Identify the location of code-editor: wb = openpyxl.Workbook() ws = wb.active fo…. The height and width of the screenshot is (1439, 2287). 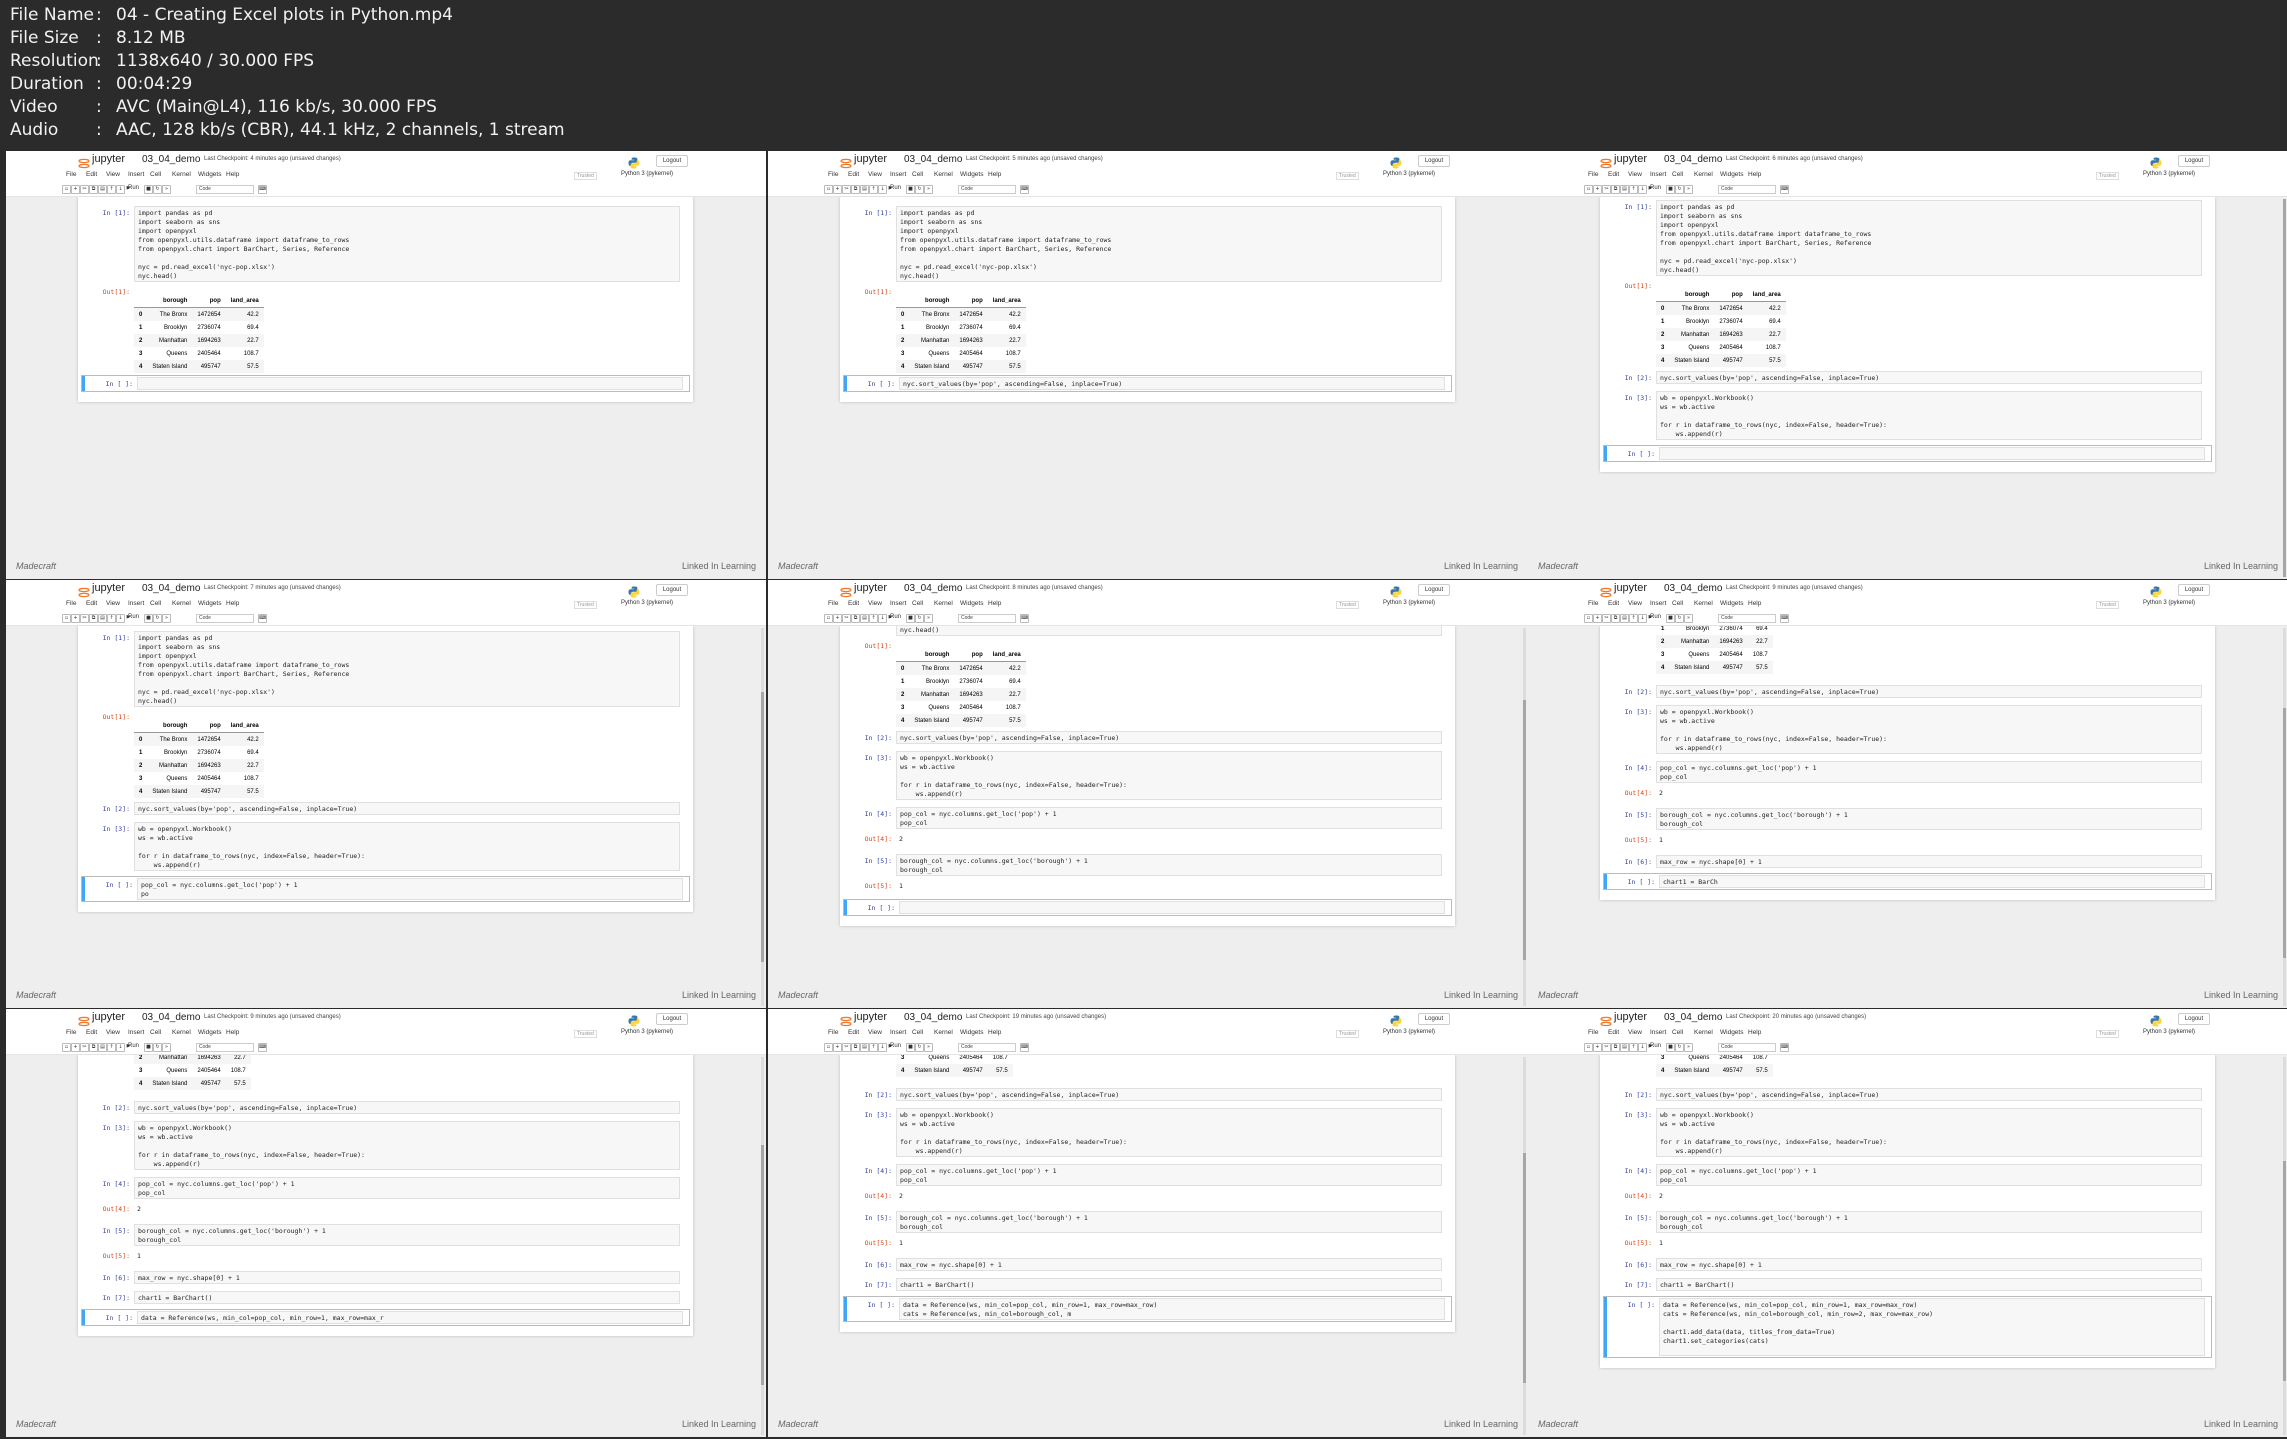
(1929, 415).